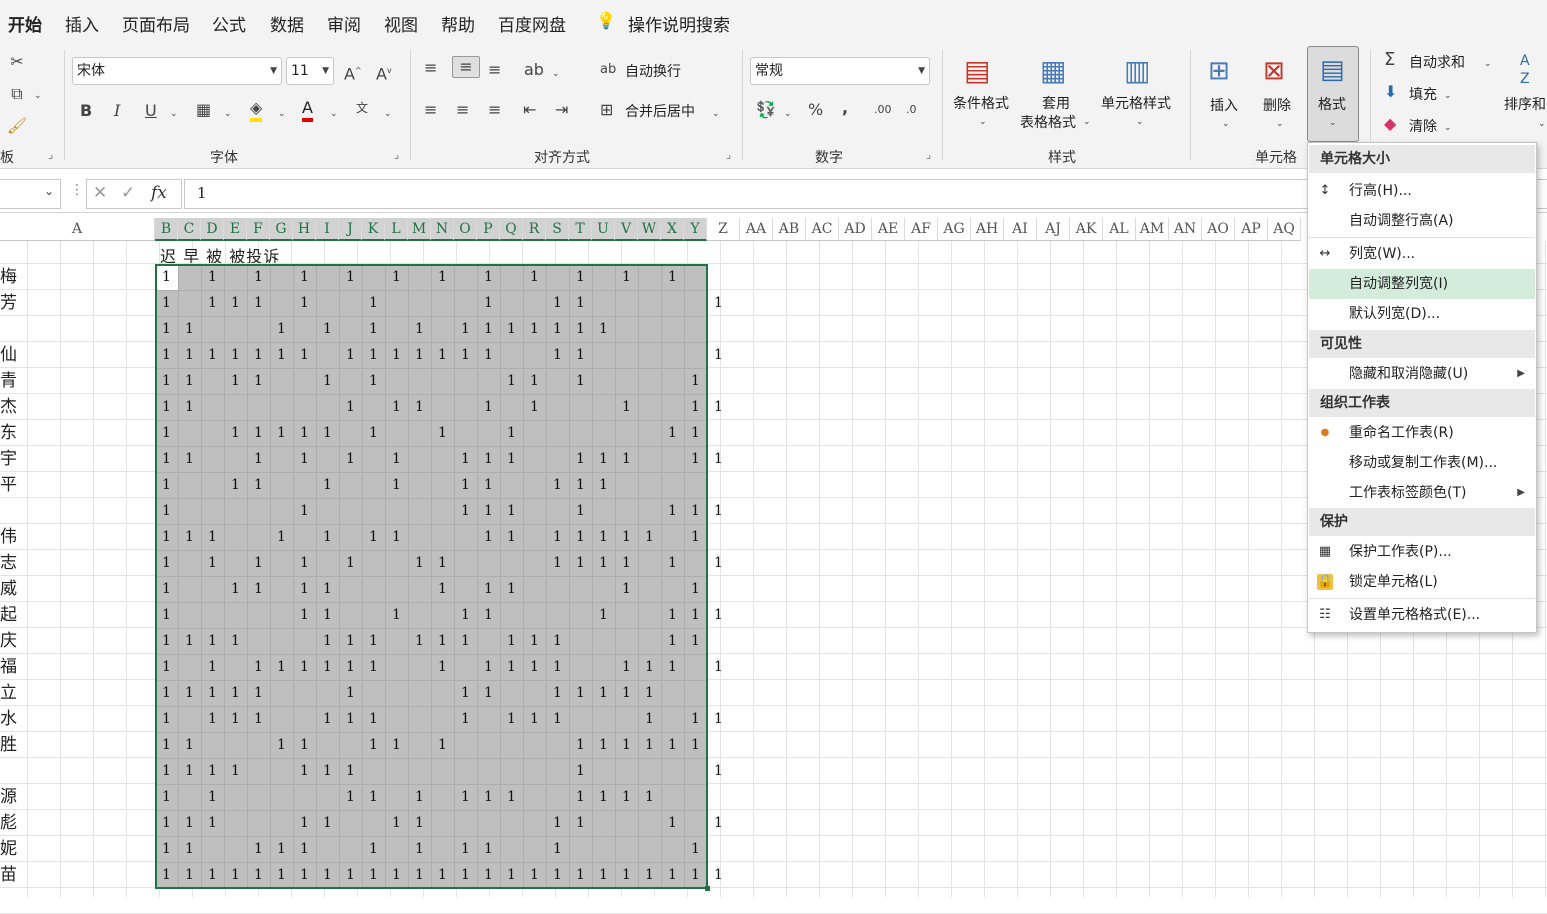  I want to click on column-header: H, so click(304, 229).